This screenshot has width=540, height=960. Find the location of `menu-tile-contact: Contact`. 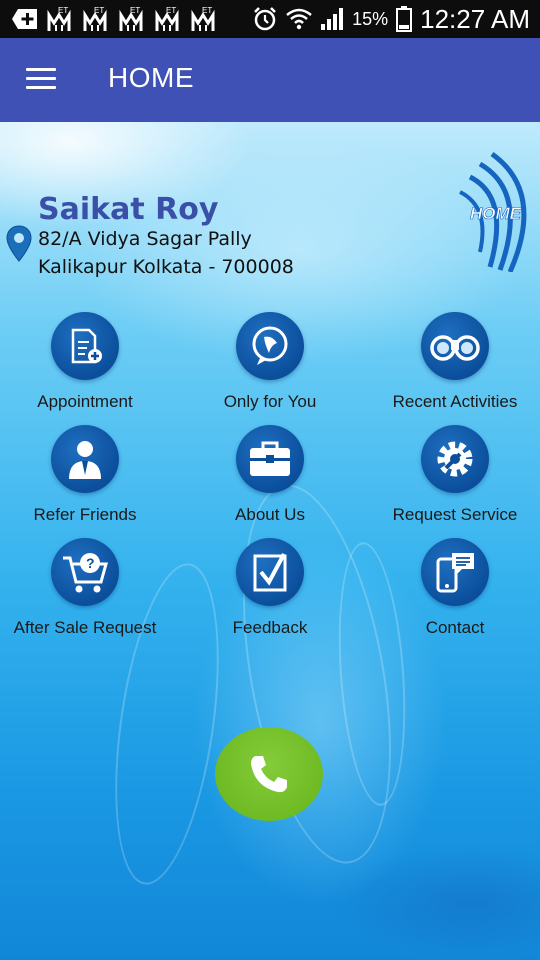

menu-tile-contact: Contact is located at coordinates (455, 588).